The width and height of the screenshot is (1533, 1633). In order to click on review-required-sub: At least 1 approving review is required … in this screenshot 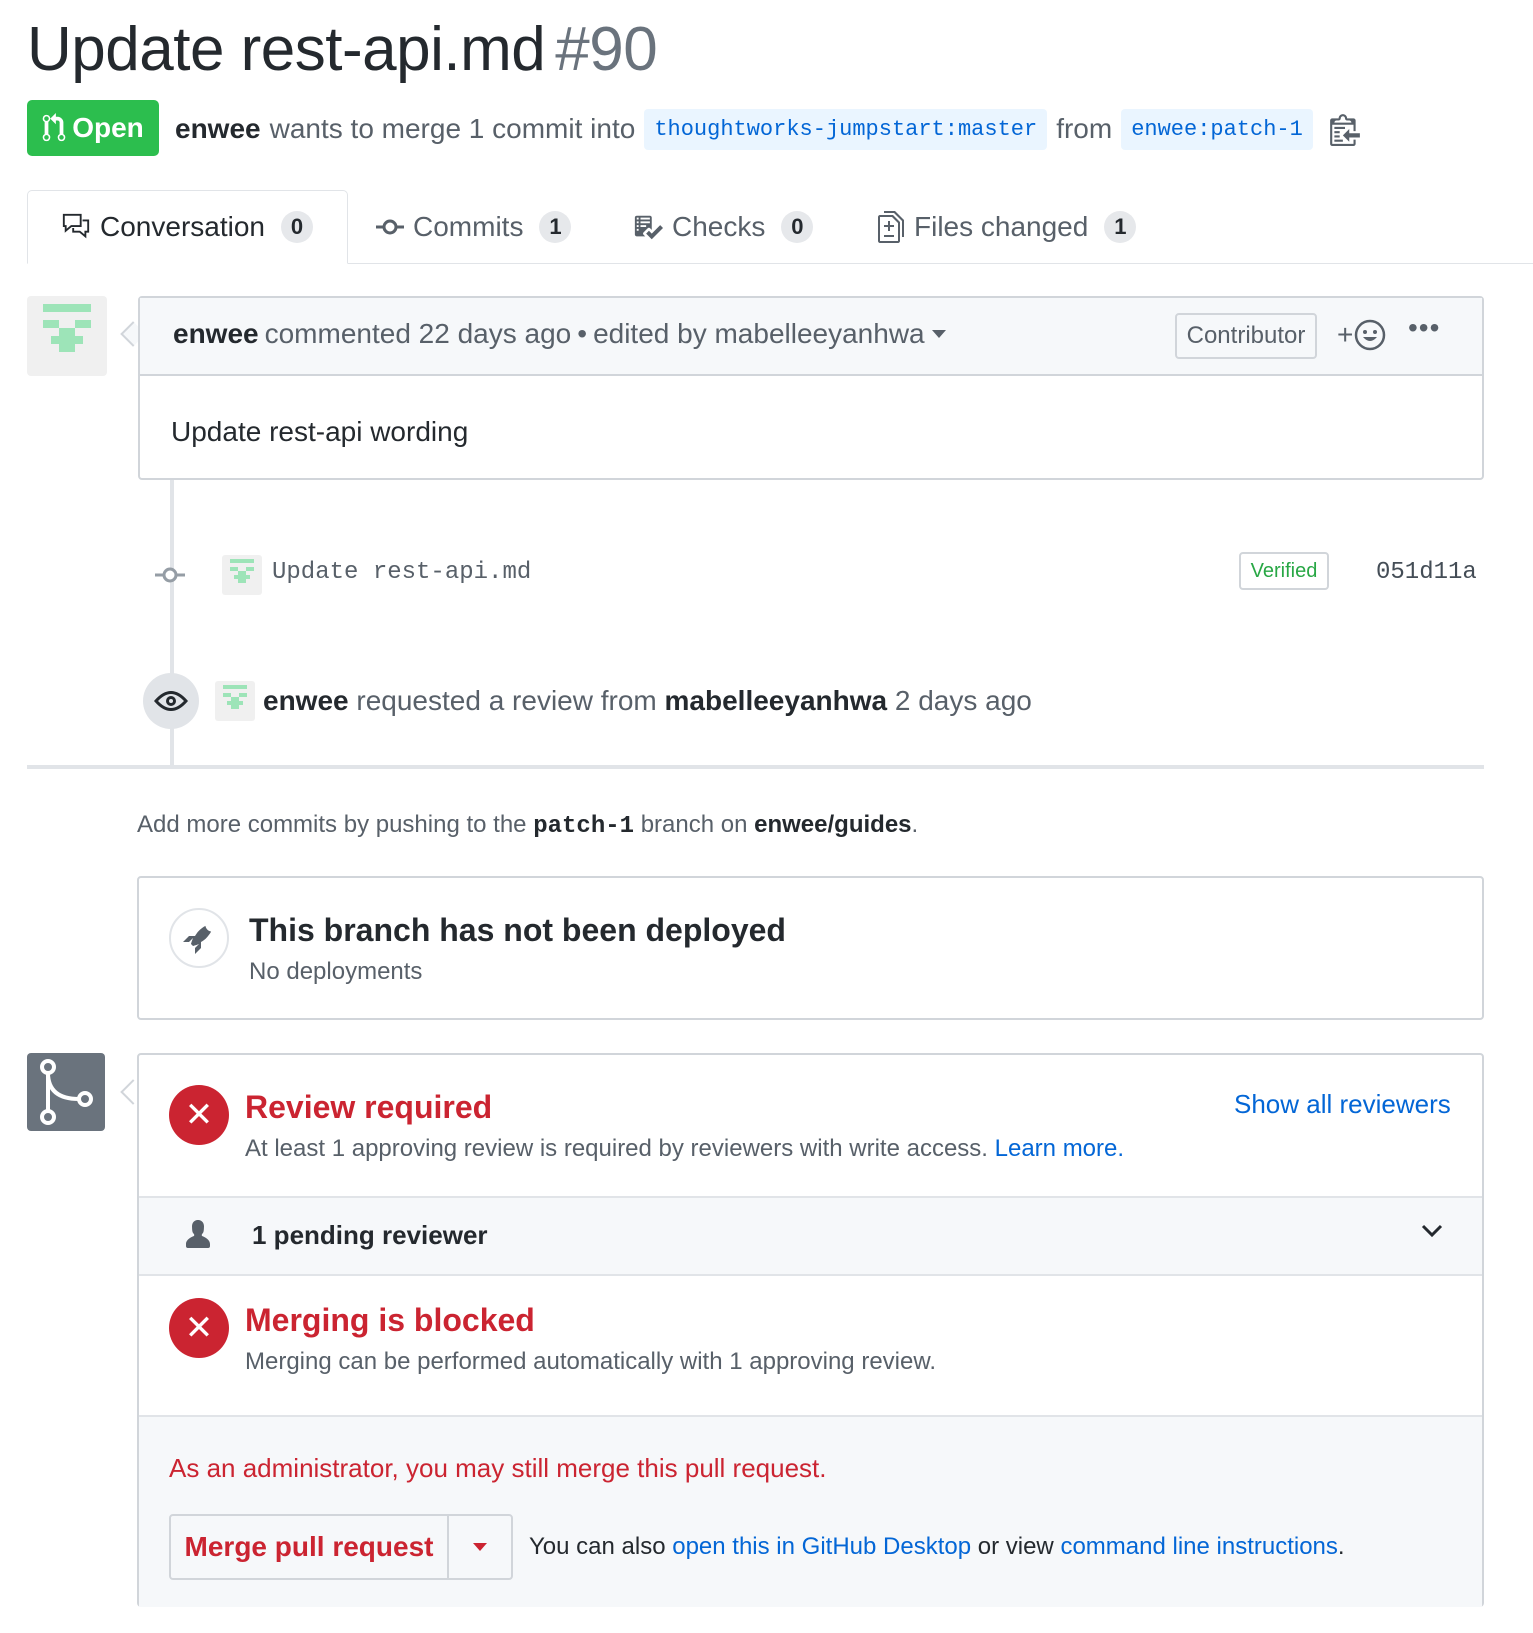, I will do `click(684, 1149)`.